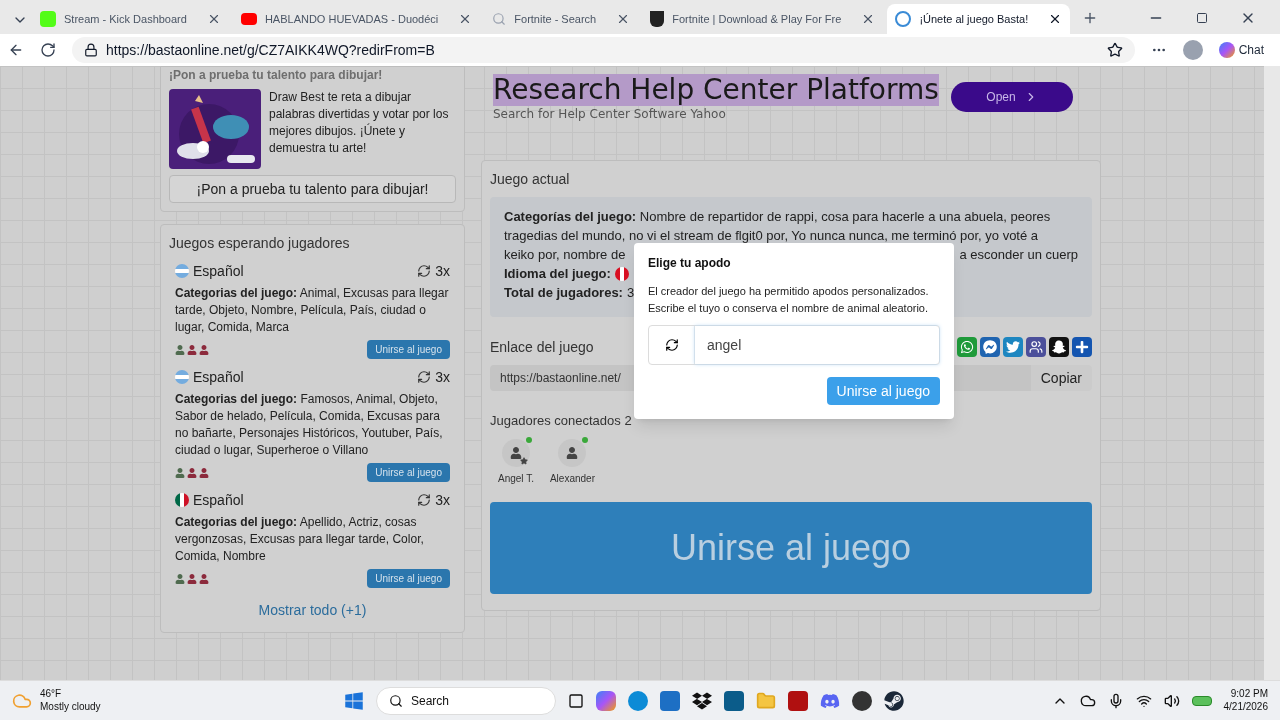 The width and height of the screenshot is (1280, 720). I want to click on search-box: Search, so click(466, 700).